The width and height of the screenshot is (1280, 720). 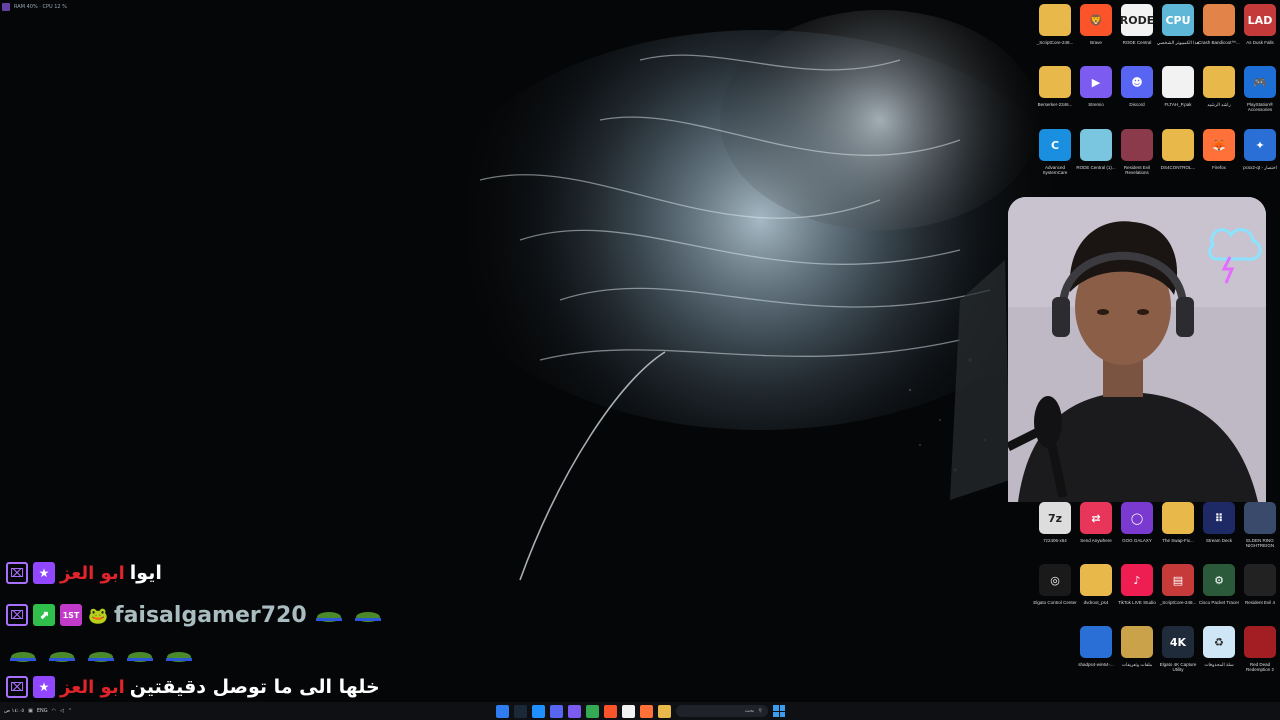 I want to click on desktop-icon-elgato: ◎ Elgato Control Center, so click(x=1055, y=591).